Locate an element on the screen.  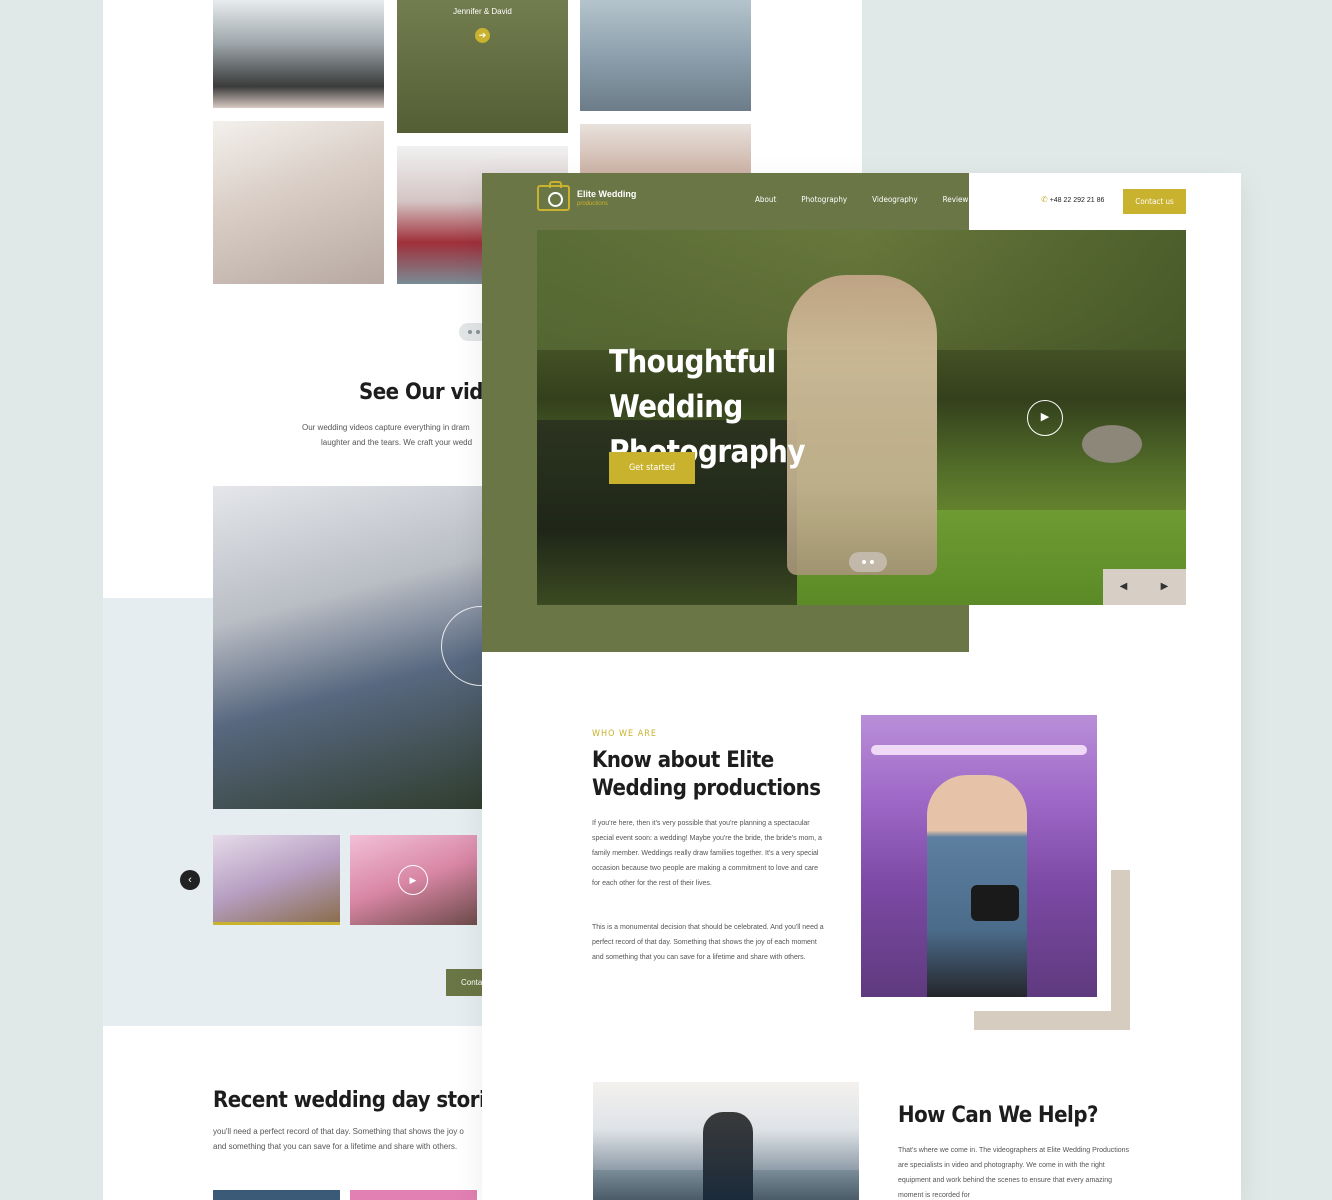
phone-icon: ✆ is located at coordinates (1044, 199).